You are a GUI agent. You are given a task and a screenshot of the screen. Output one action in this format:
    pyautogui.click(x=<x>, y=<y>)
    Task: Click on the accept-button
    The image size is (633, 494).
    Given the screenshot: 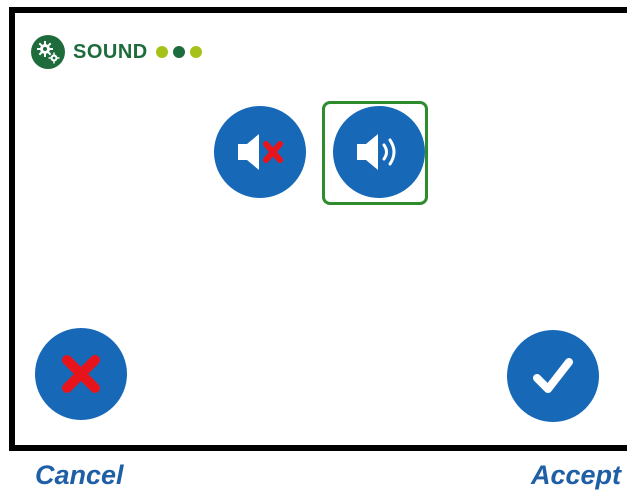 What is the action you would take?
    pyautogui.click(x=553, y=376)
    